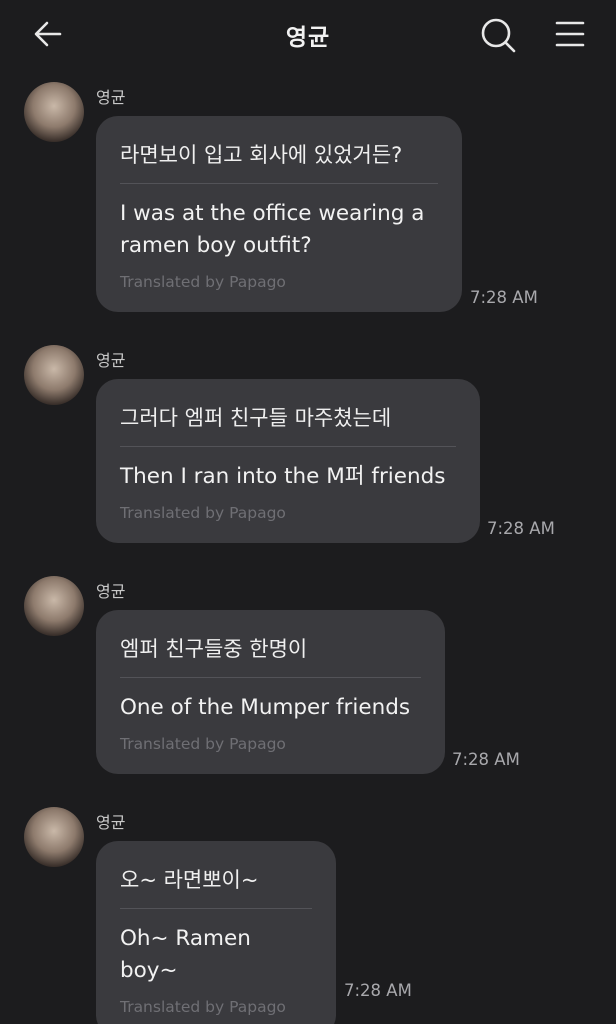 This screenshot has height=1024, width=616. Describe the element at coordinates (288, 413) in the screenshot. I see `original-text: 그러다 엠퍼 친구들 마주쳤는데` at that location.